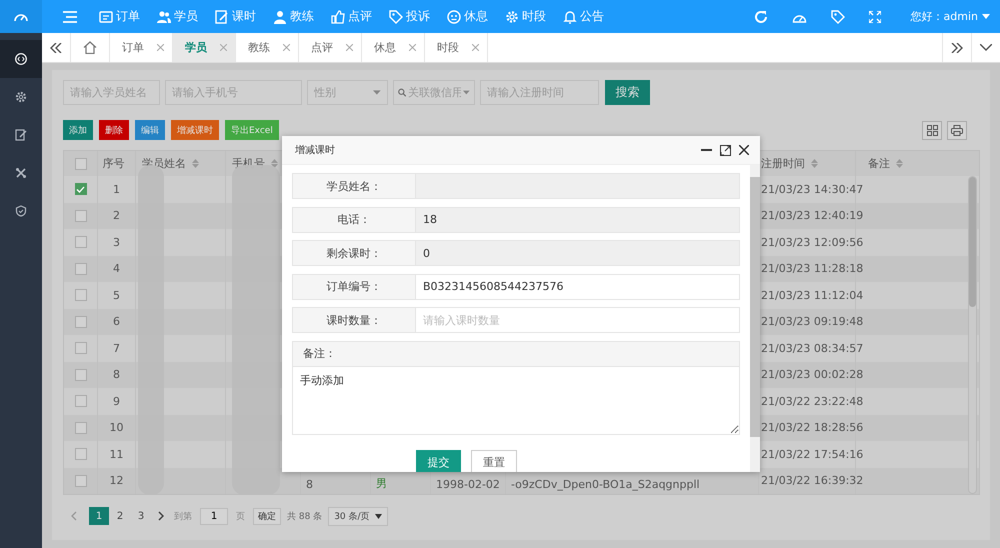  What do you see at coordinates (99, 516) in the screenshot?
I see `page-number: 1` at bounding box center [99, 516].